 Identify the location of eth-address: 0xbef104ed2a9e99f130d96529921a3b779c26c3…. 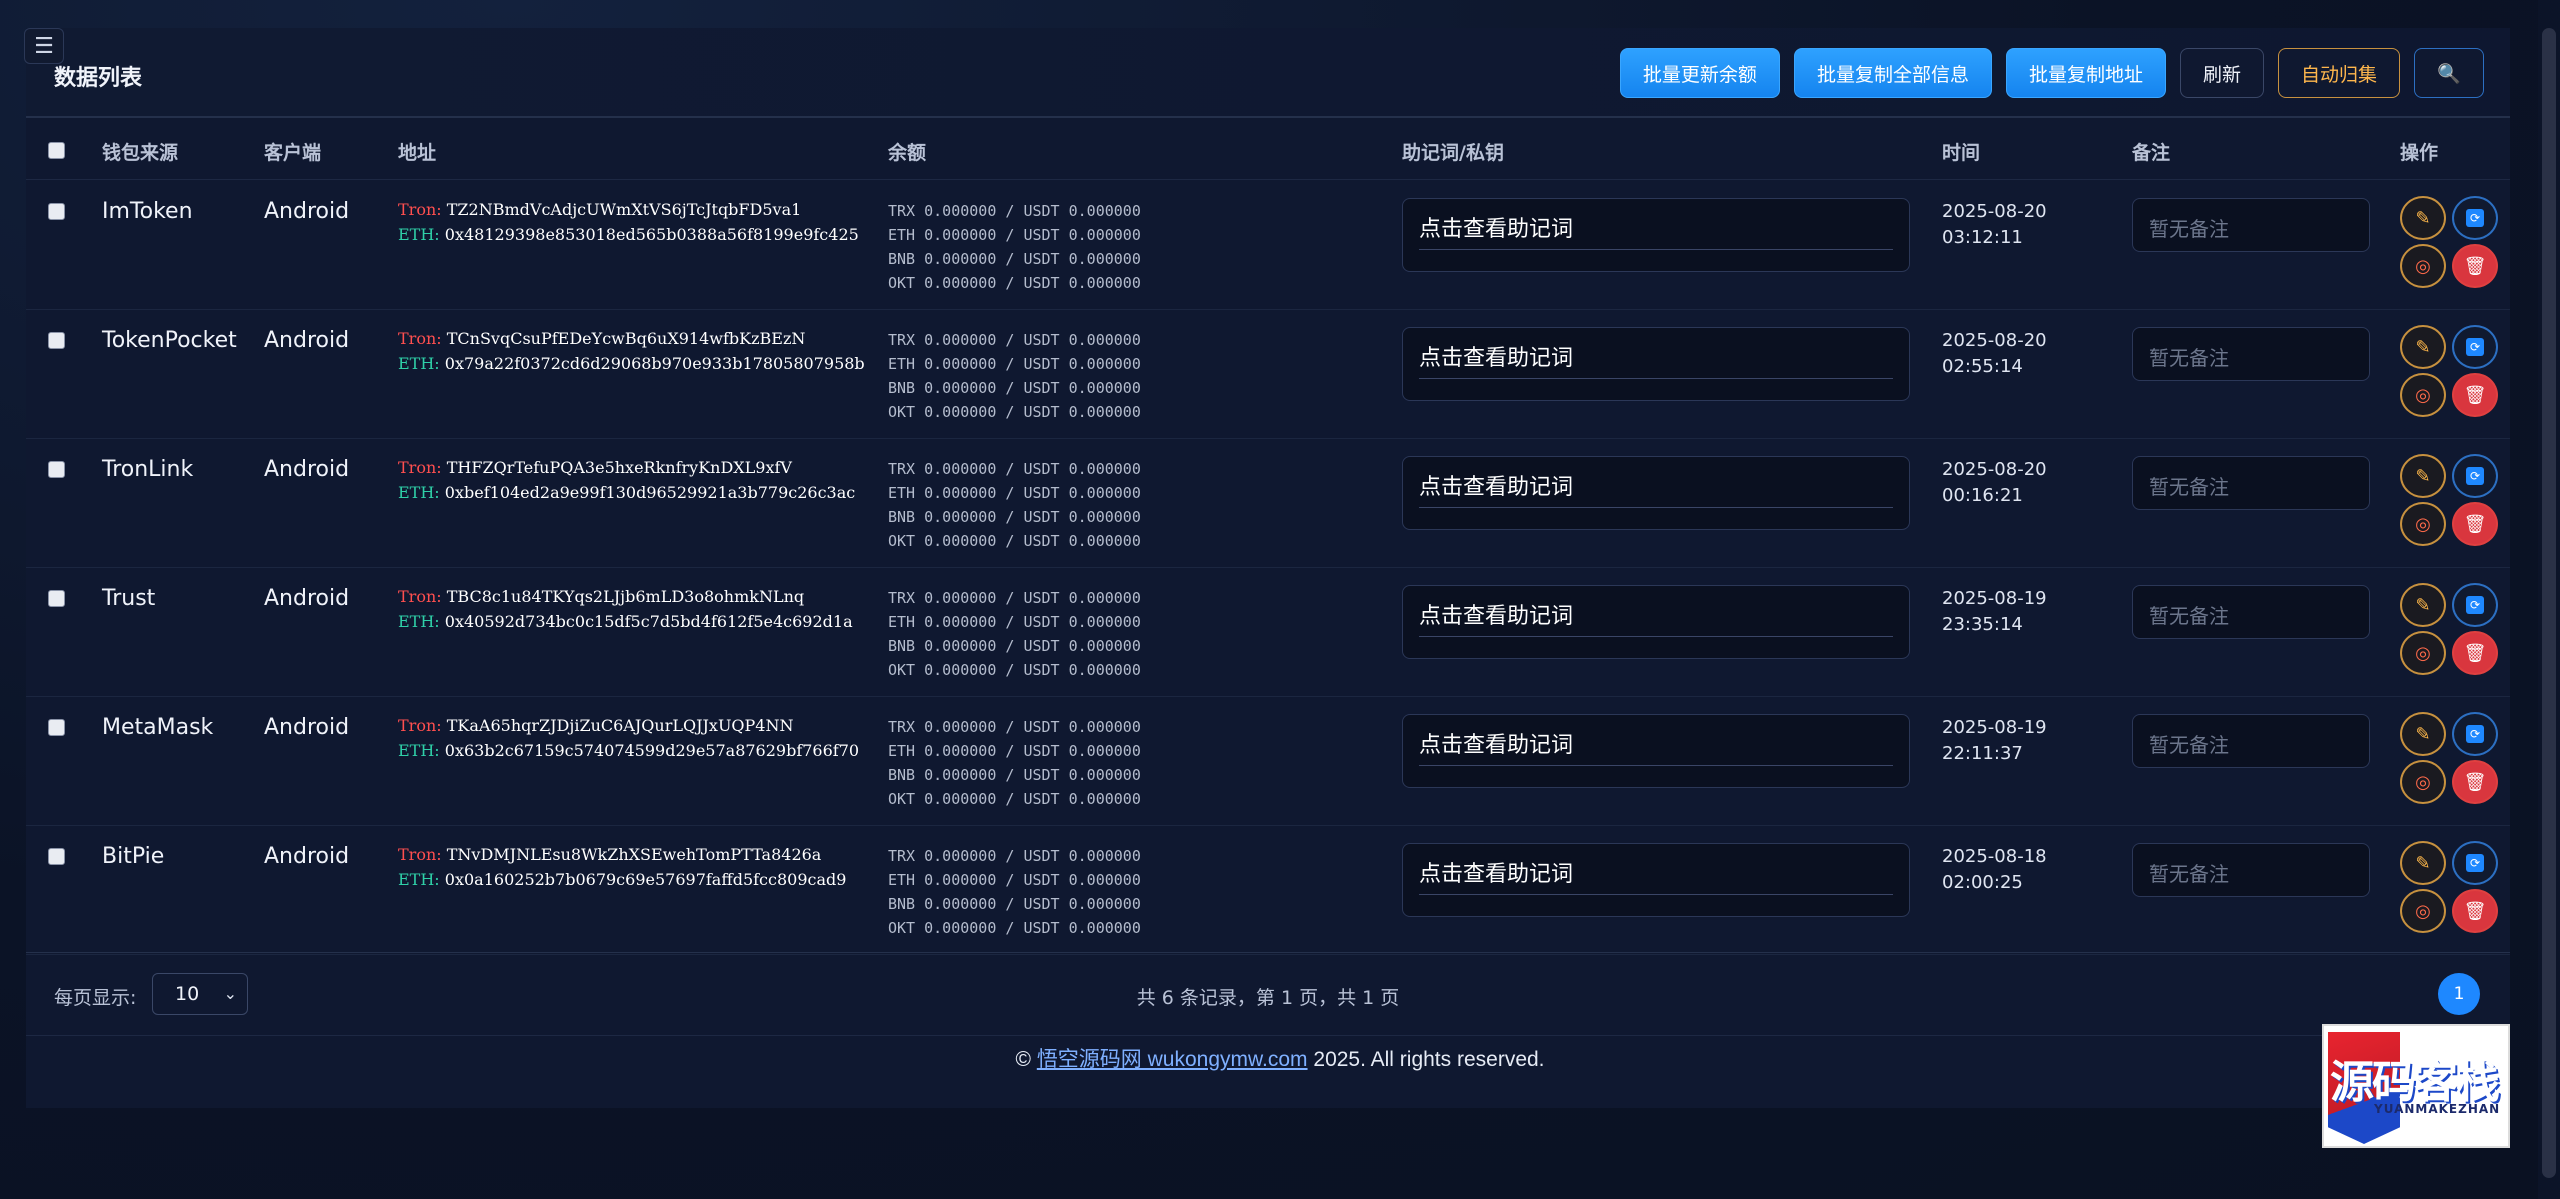
(650, 492).